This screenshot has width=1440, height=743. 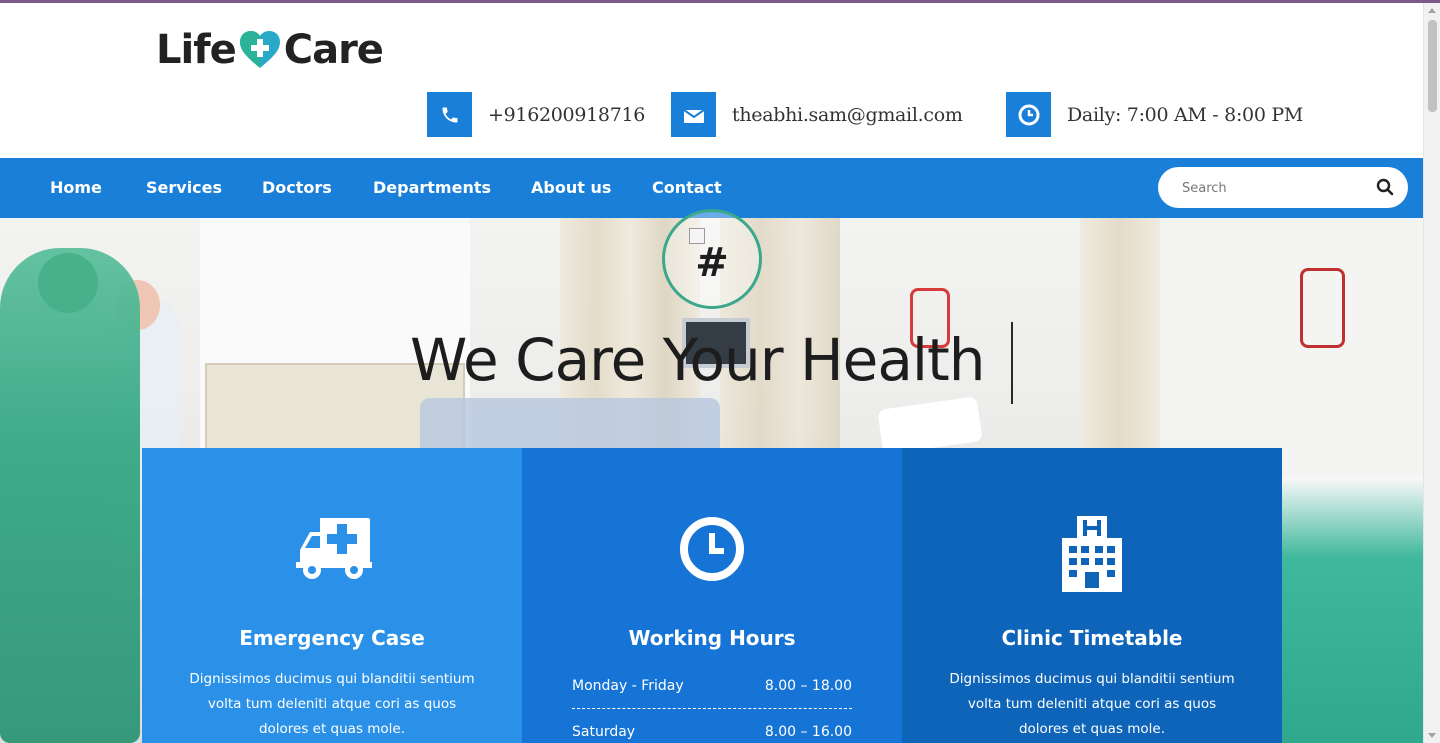 What do you see at coordinates (712, 708) in the screenshot?
I see `hours-divider` at bounding box center [712, 708].